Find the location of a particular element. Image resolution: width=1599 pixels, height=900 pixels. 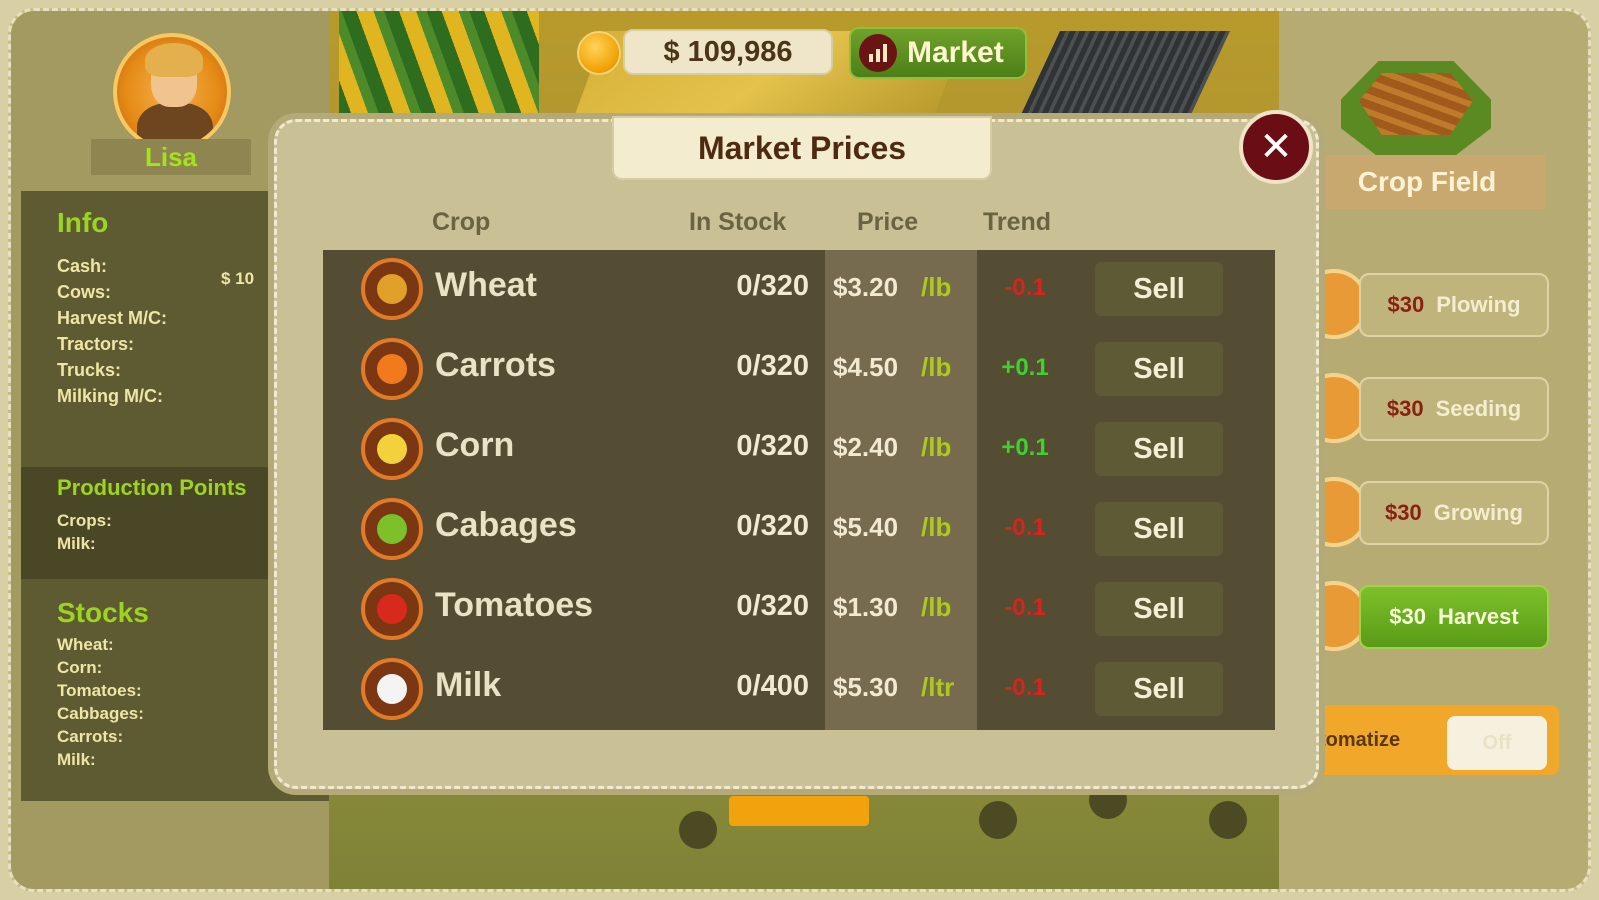

info-item: Milking M/C: is located at coordinates (110, 396).